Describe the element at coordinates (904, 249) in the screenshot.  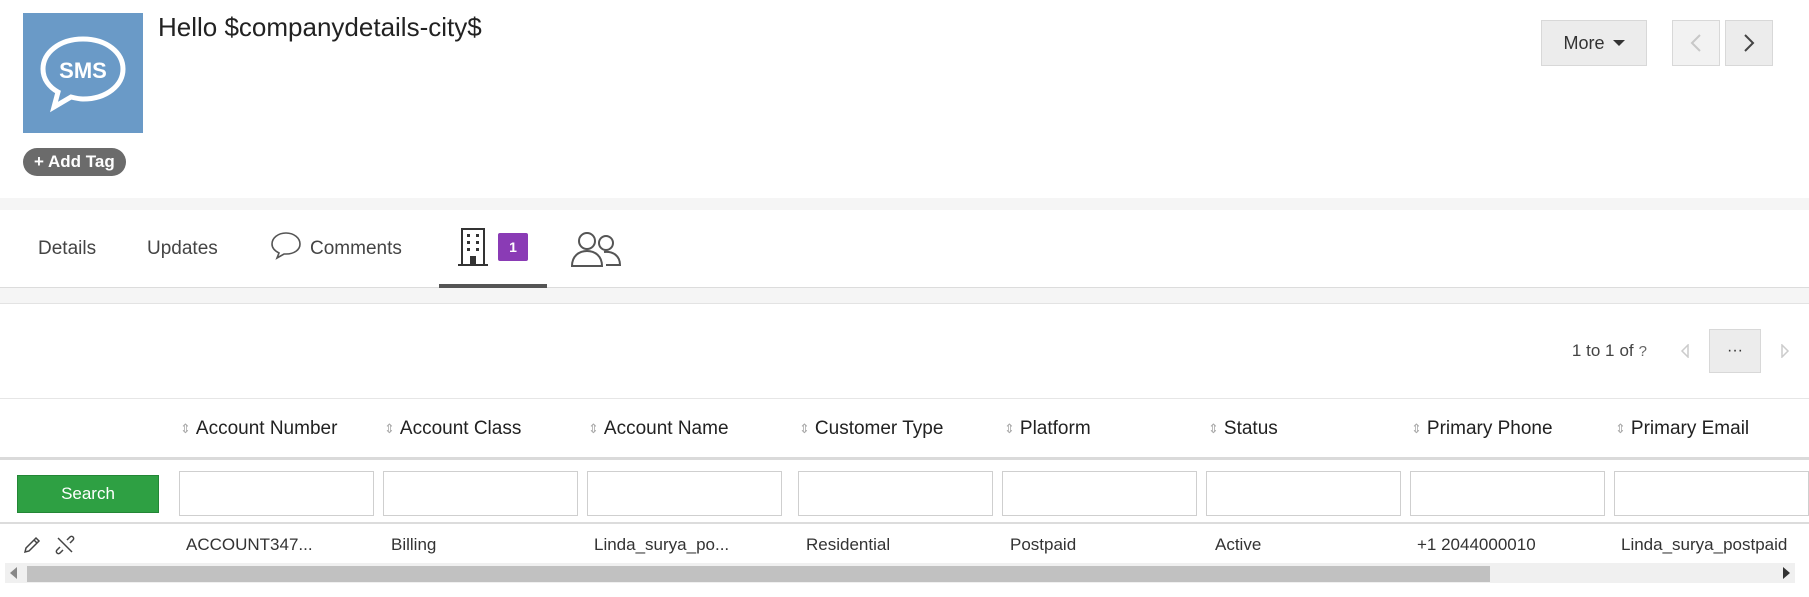
I see `record-tabs: Details Updates Comments 1` at that location.